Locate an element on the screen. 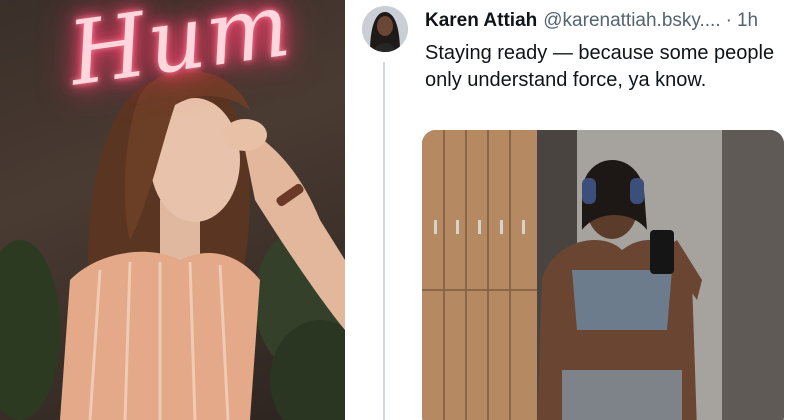 Image resolution: width=800 pixels, height=420 pixels. timestamp: 1h is located at coordinates (747, 21).